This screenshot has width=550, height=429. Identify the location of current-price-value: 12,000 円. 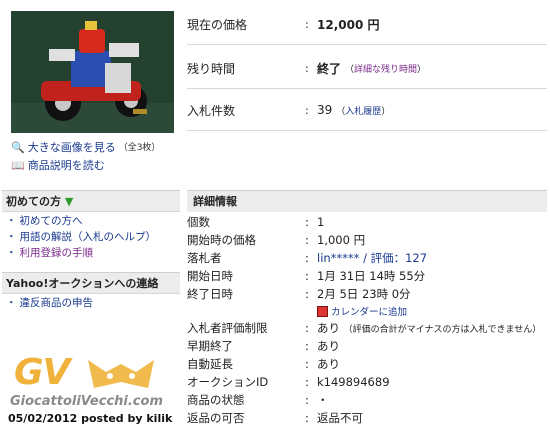
(348, 24).